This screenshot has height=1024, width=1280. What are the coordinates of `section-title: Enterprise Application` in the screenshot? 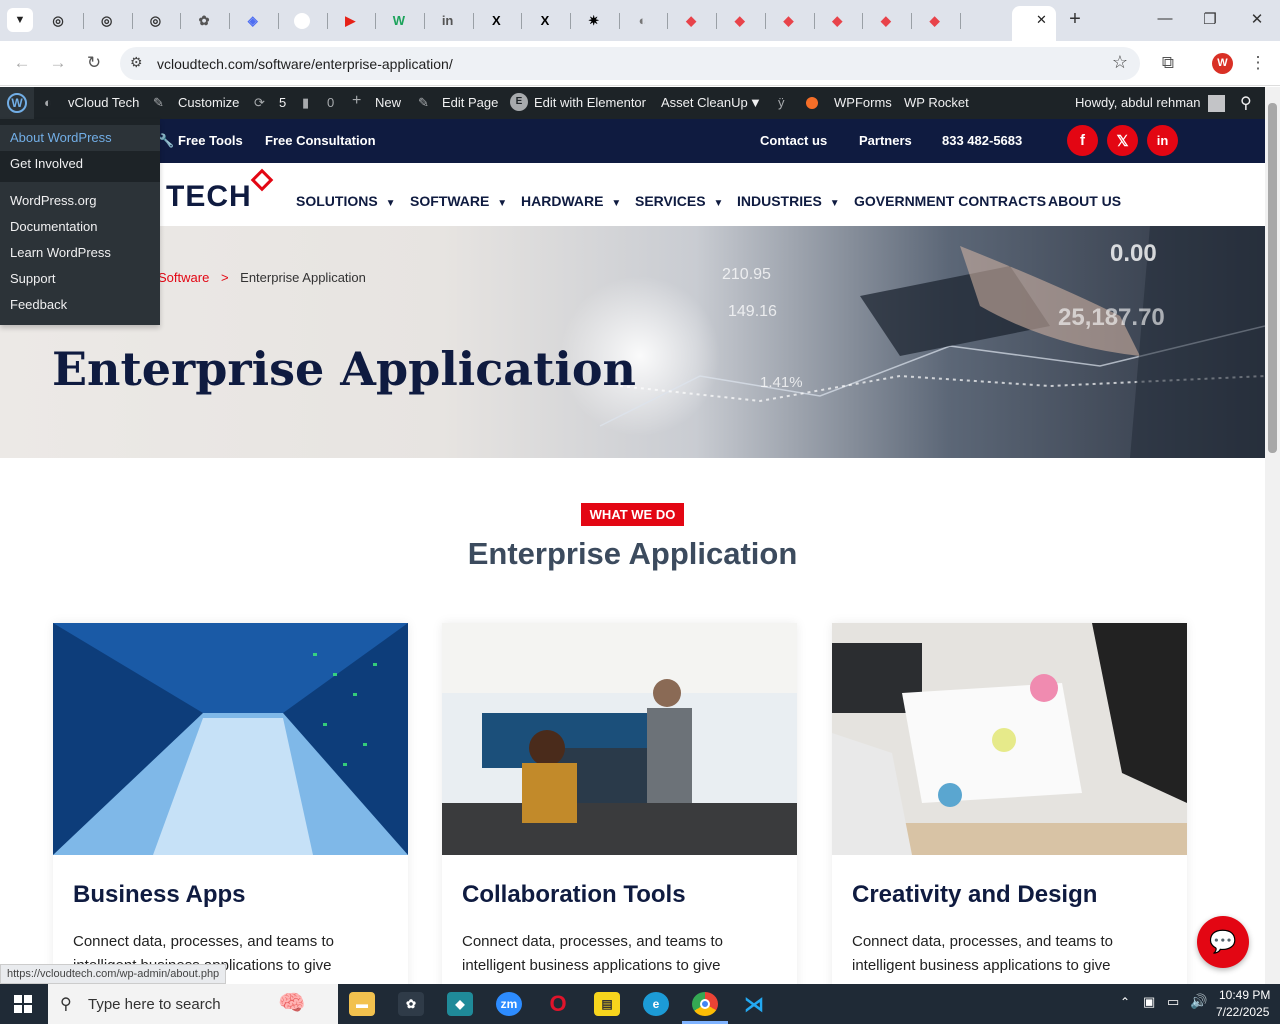 It's located at (632, 553).